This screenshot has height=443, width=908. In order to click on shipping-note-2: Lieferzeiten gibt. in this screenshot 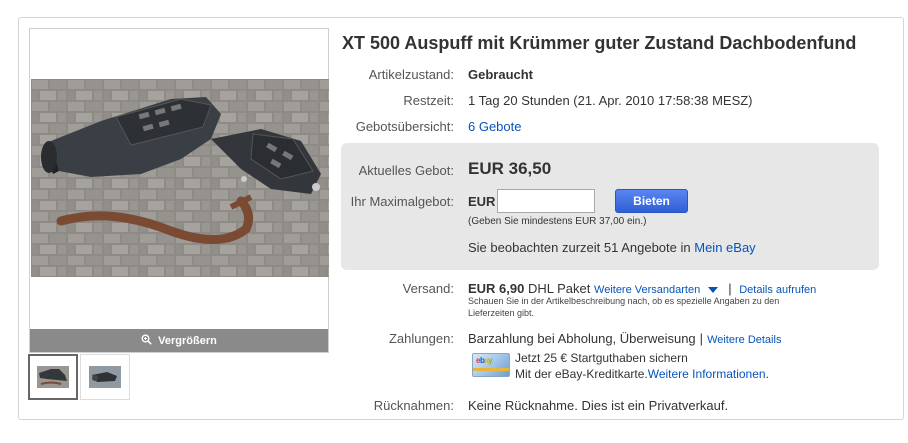, I will do `click(501, 313)`.